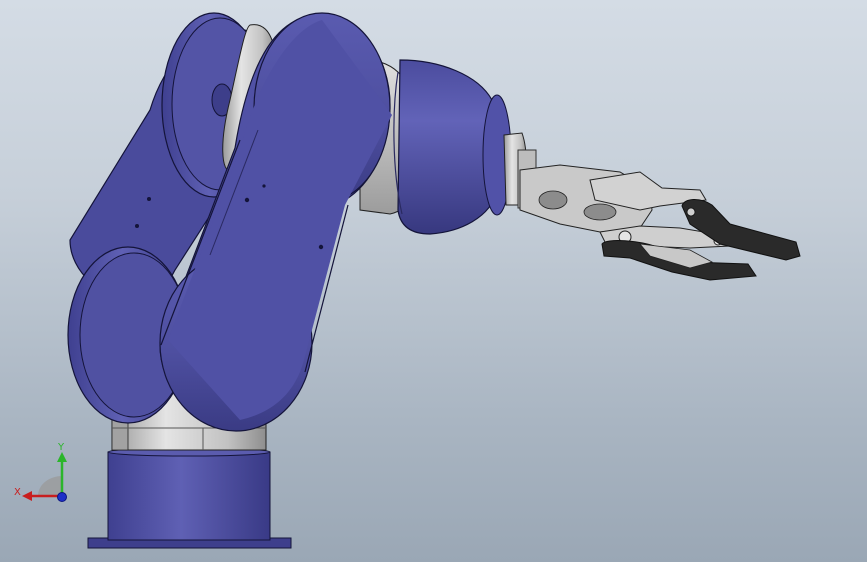 This screenshot has width=867, height=562. Describe the element at coordinates (61, 447) in the screenshot. I see `y-axis-label: Y` at that location.